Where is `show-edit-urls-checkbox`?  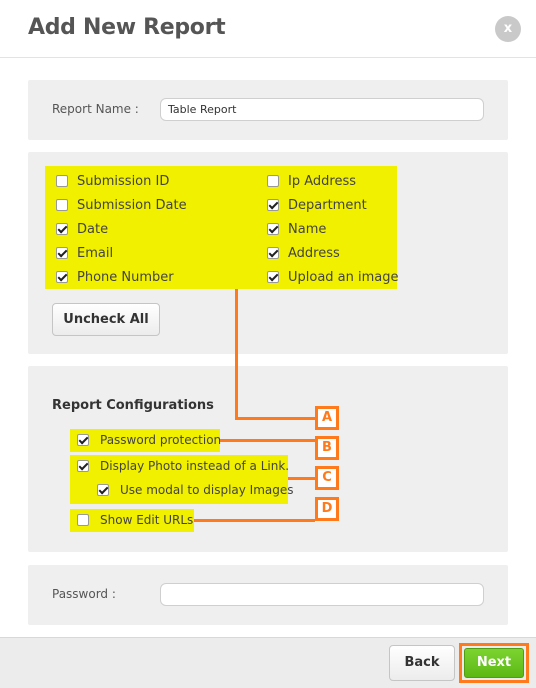
show-edit-urls-checkbox is located at coordinates (83, 520).